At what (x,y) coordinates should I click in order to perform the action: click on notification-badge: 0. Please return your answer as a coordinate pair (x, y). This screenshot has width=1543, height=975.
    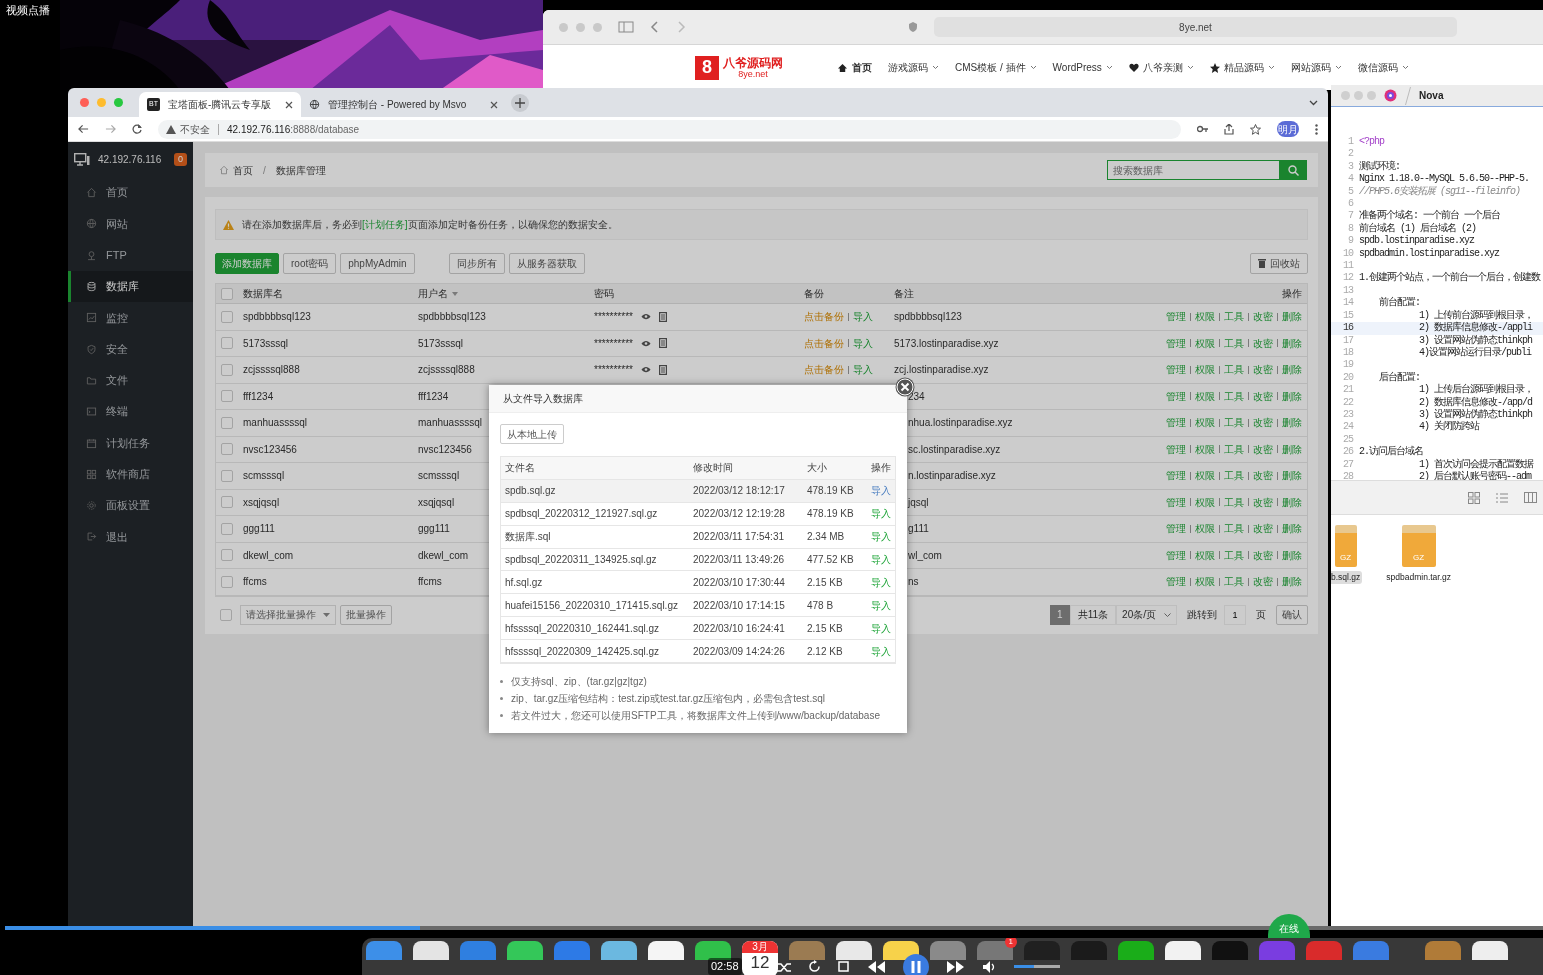
    Looking at the image, I should click on (180, 159).